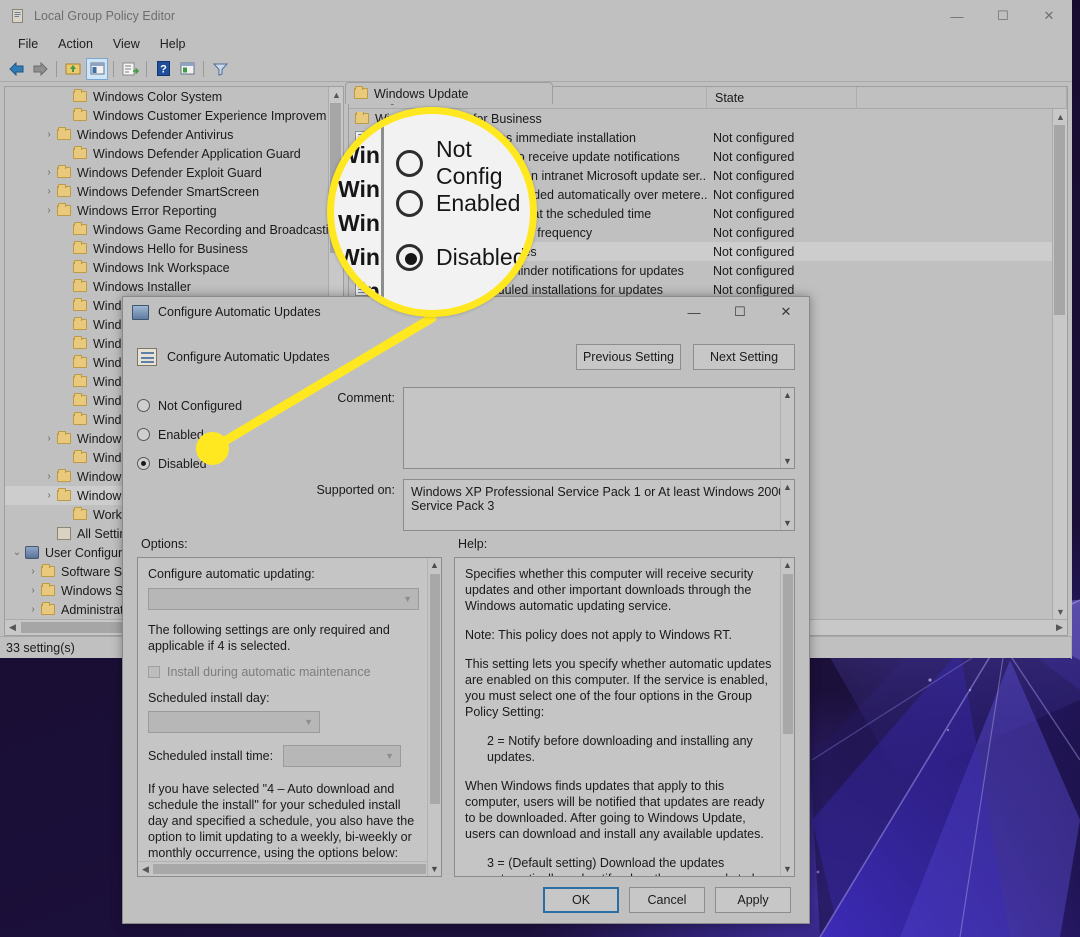 The height and width of the screenshot is (937, 1080). Describe the element at coordinates (434, 689) in the screenshot. I see `options-scroll-thumb` at that location.